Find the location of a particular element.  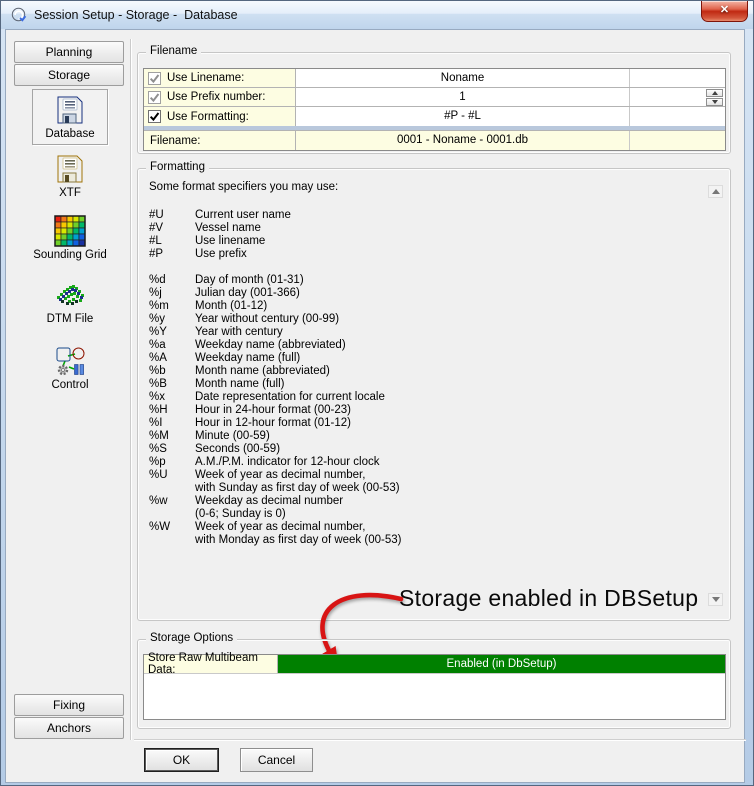

annotation-text: Storage enabled in DBSetup is located at coordinates (549, 598).